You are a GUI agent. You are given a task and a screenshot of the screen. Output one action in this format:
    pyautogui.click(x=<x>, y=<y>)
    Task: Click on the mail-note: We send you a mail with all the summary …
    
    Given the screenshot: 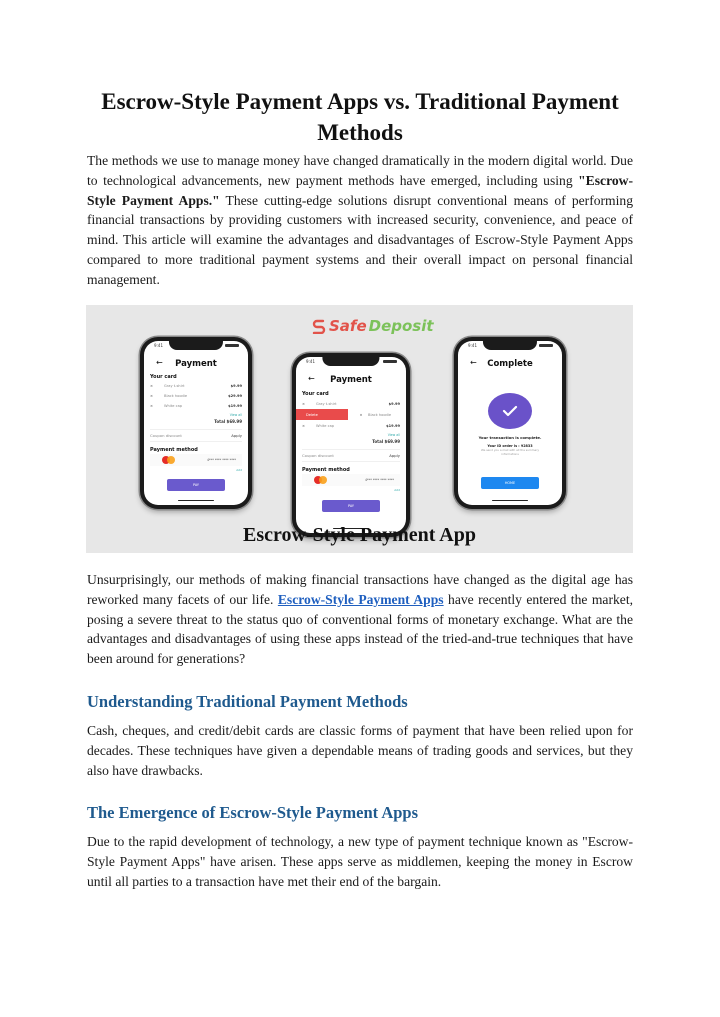 What is the action you would take?
    pyautogui.click(x=510, y=452)
    